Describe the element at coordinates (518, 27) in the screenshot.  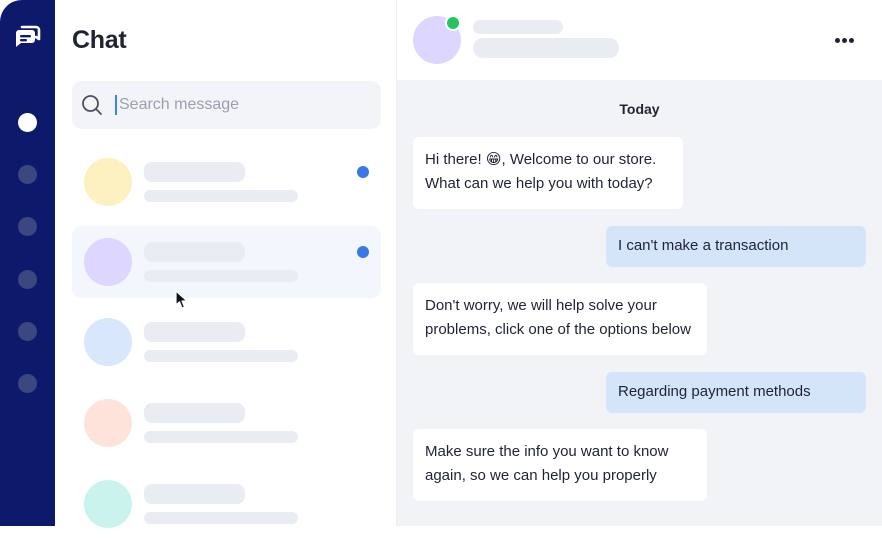
I see `contact-name-placeholder` at that location.